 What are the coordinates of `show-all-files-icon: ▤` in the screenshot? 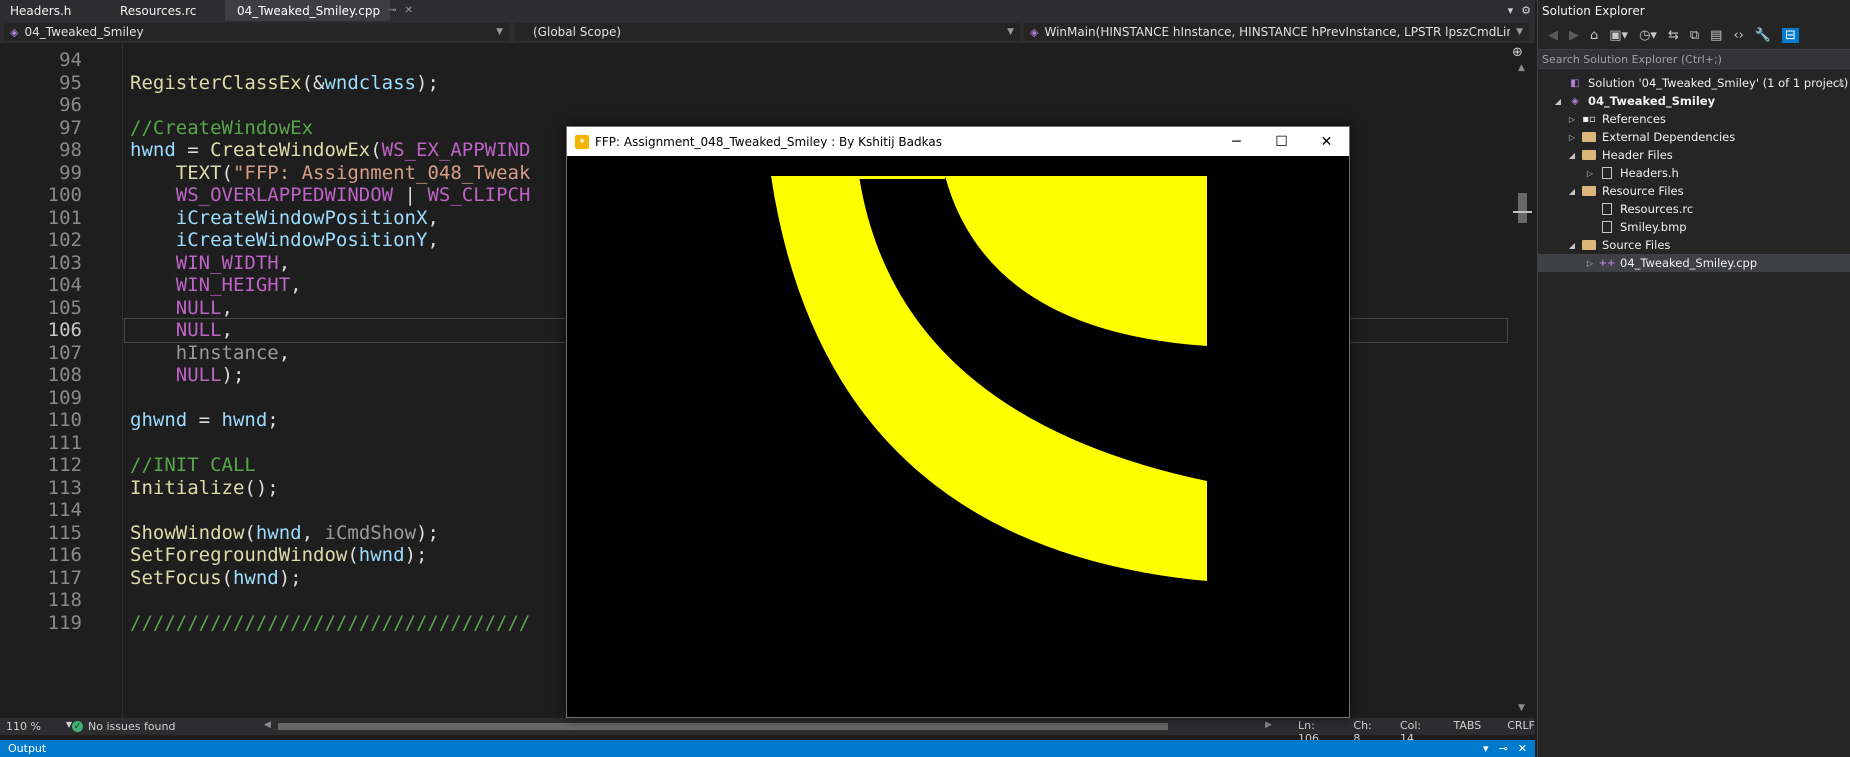 It's located at (1716, 35).